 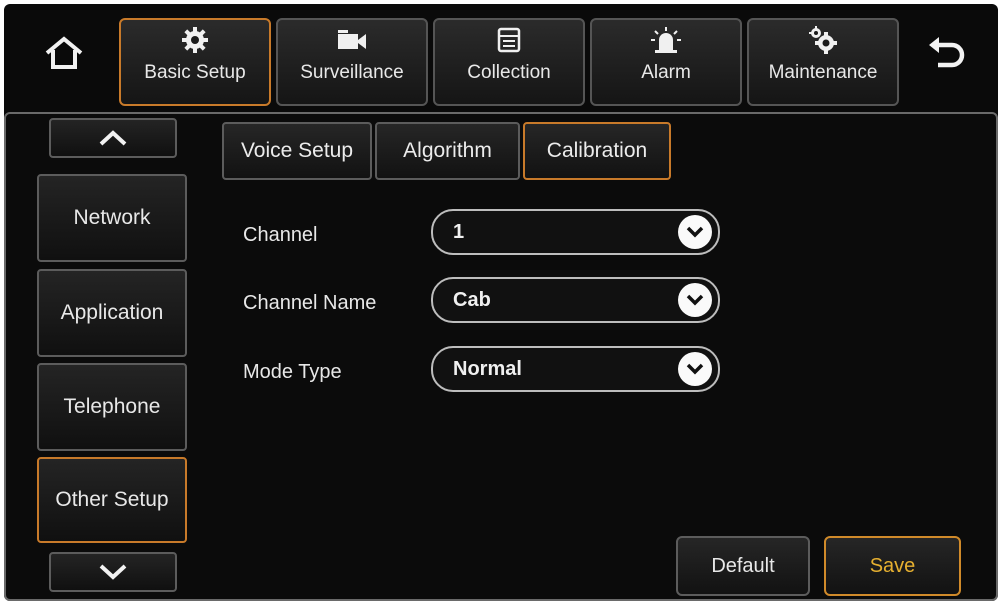 I want to click on sidebar-item-label: Application, so click(x=112, y=312).